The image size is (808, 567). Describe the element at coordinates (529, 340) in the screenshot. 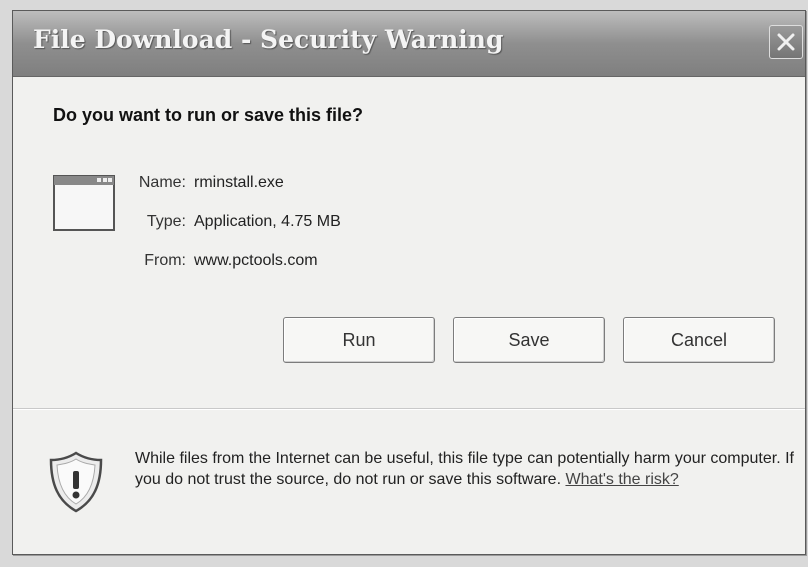

I see `save-button: Save` at that location.